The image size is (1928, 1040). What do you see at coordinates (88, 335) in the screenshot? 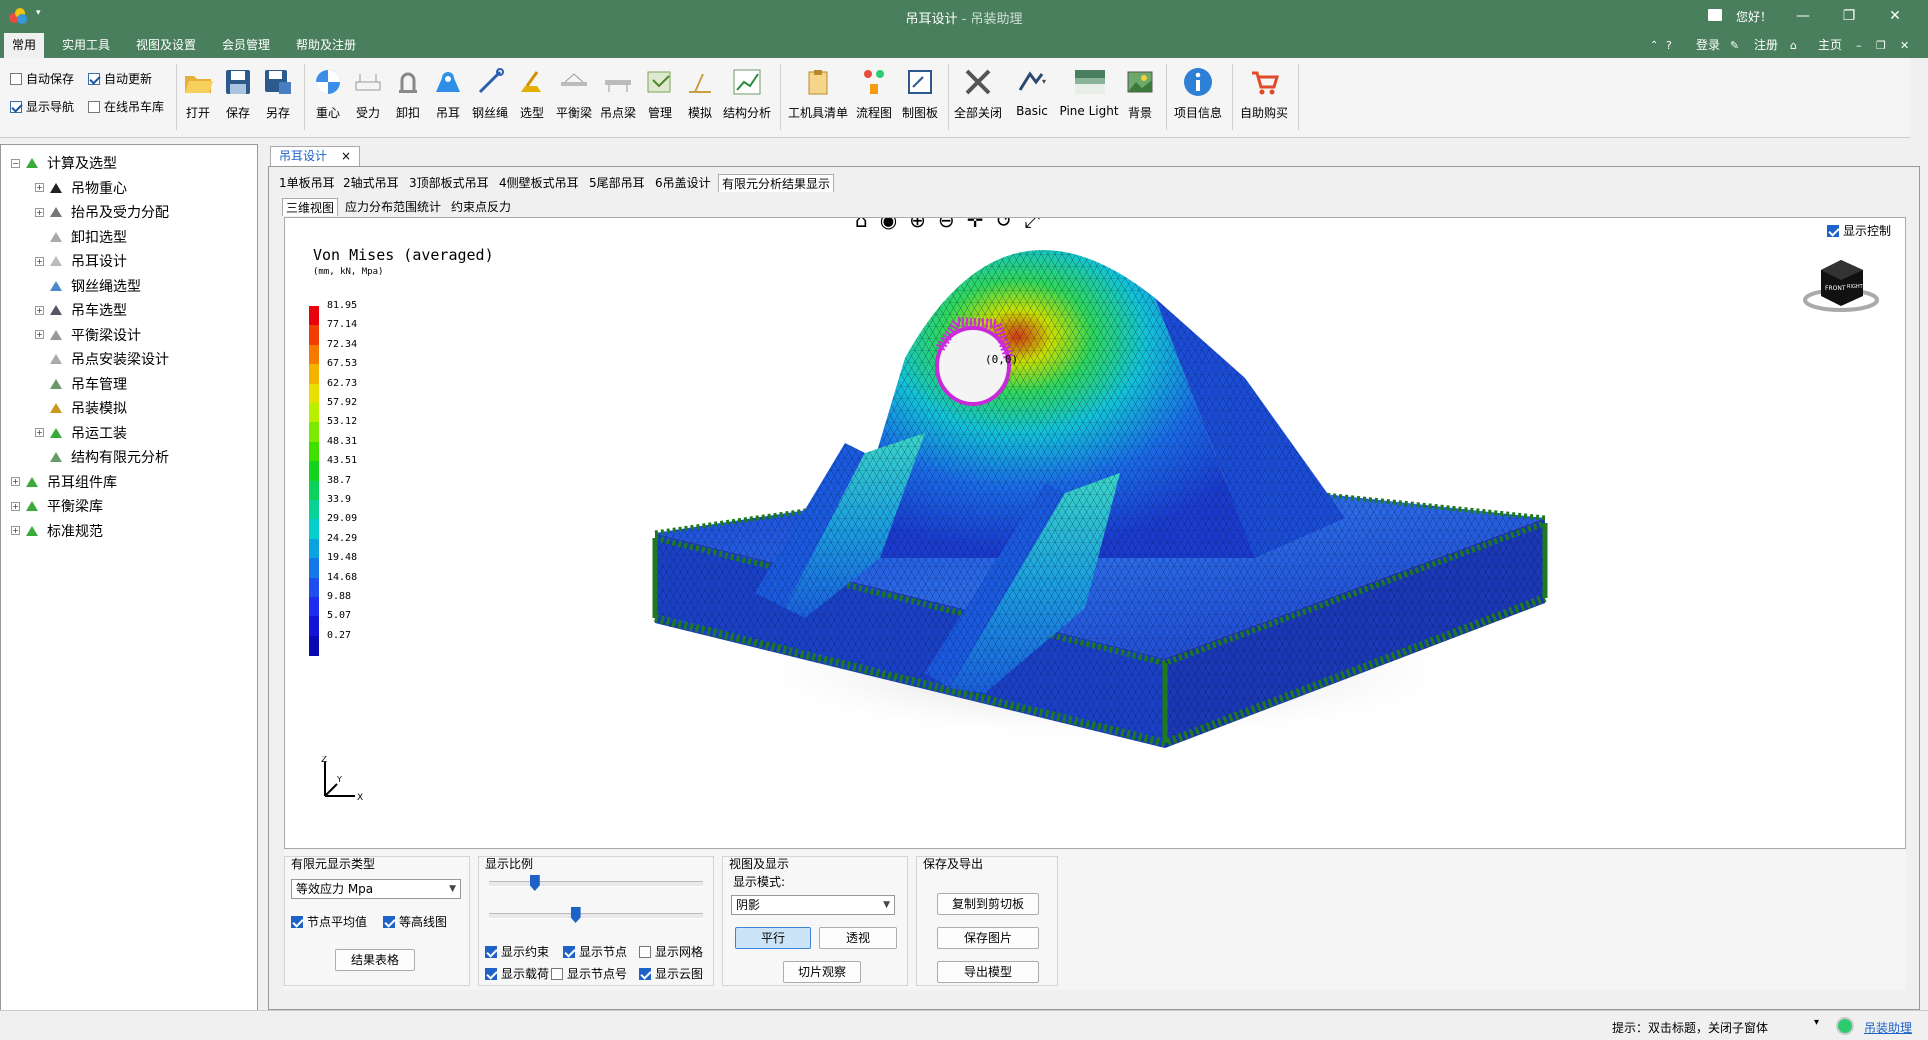
I see `tree-item: + 平衡梁设计` at bounding box center [88, 335].